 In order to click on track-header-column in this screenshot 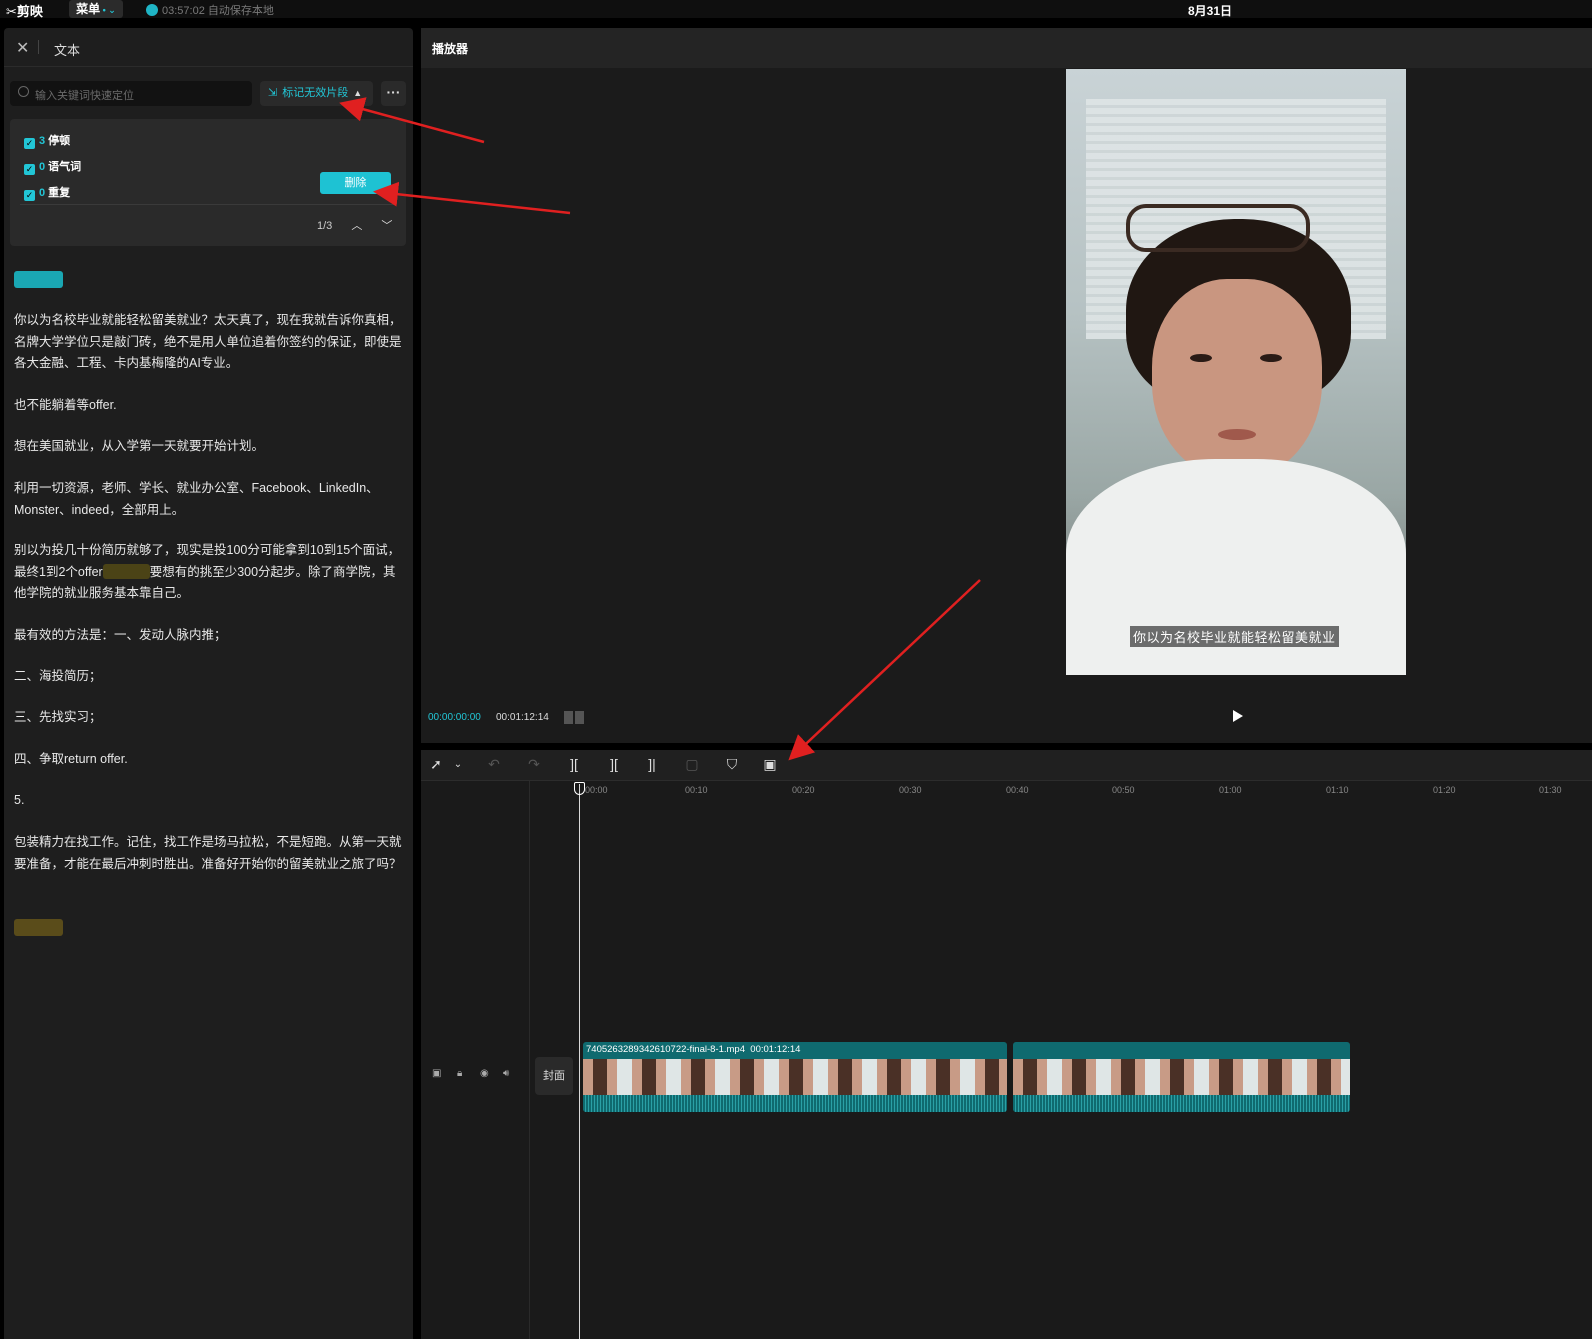, I will do `click(475, 1060)`.